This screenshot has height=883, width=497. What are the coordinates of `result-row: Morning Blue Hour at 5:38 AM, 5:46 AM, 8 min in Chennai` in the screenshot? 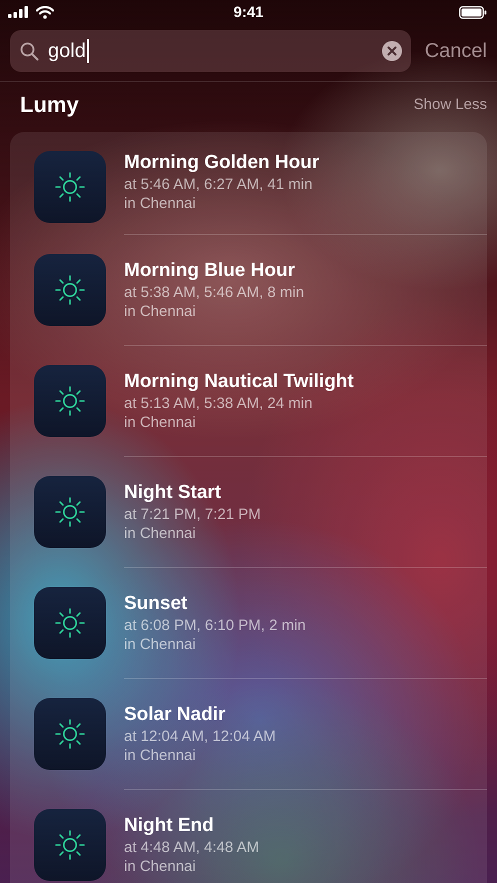 It's located at (248, 289).